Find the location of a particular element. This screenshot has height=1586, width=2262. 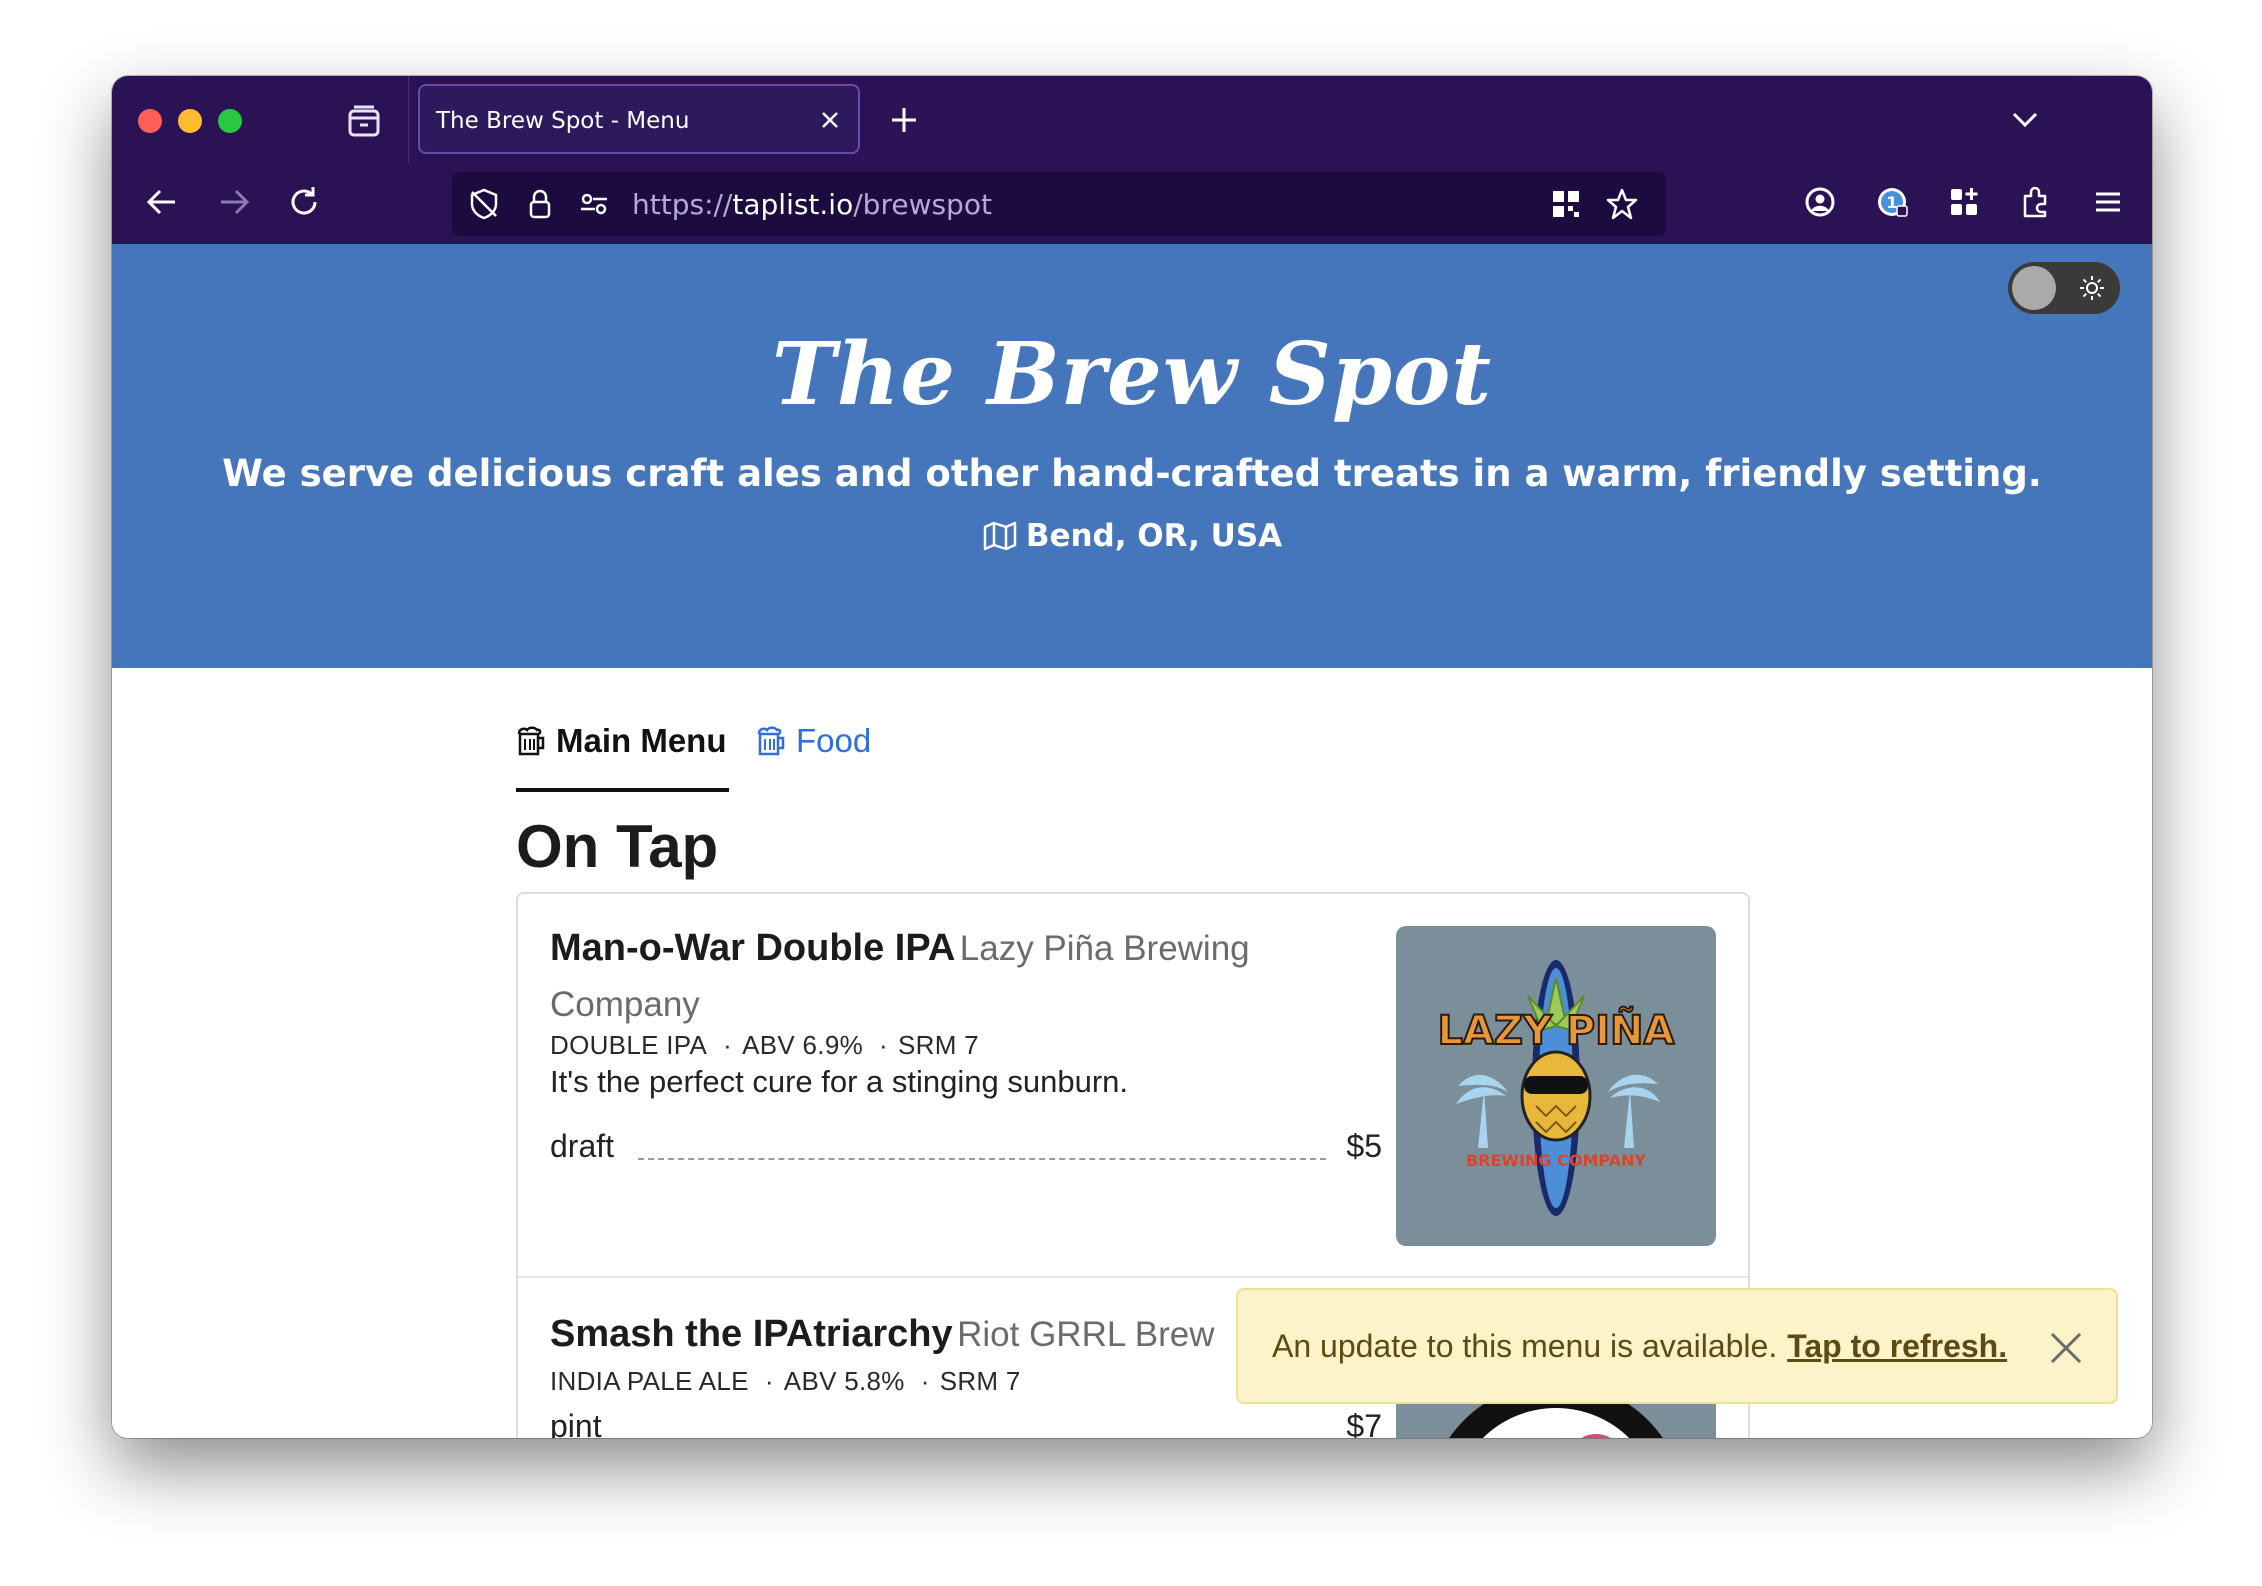

price-row: pint $7 is located at coordinates (966, 1423).